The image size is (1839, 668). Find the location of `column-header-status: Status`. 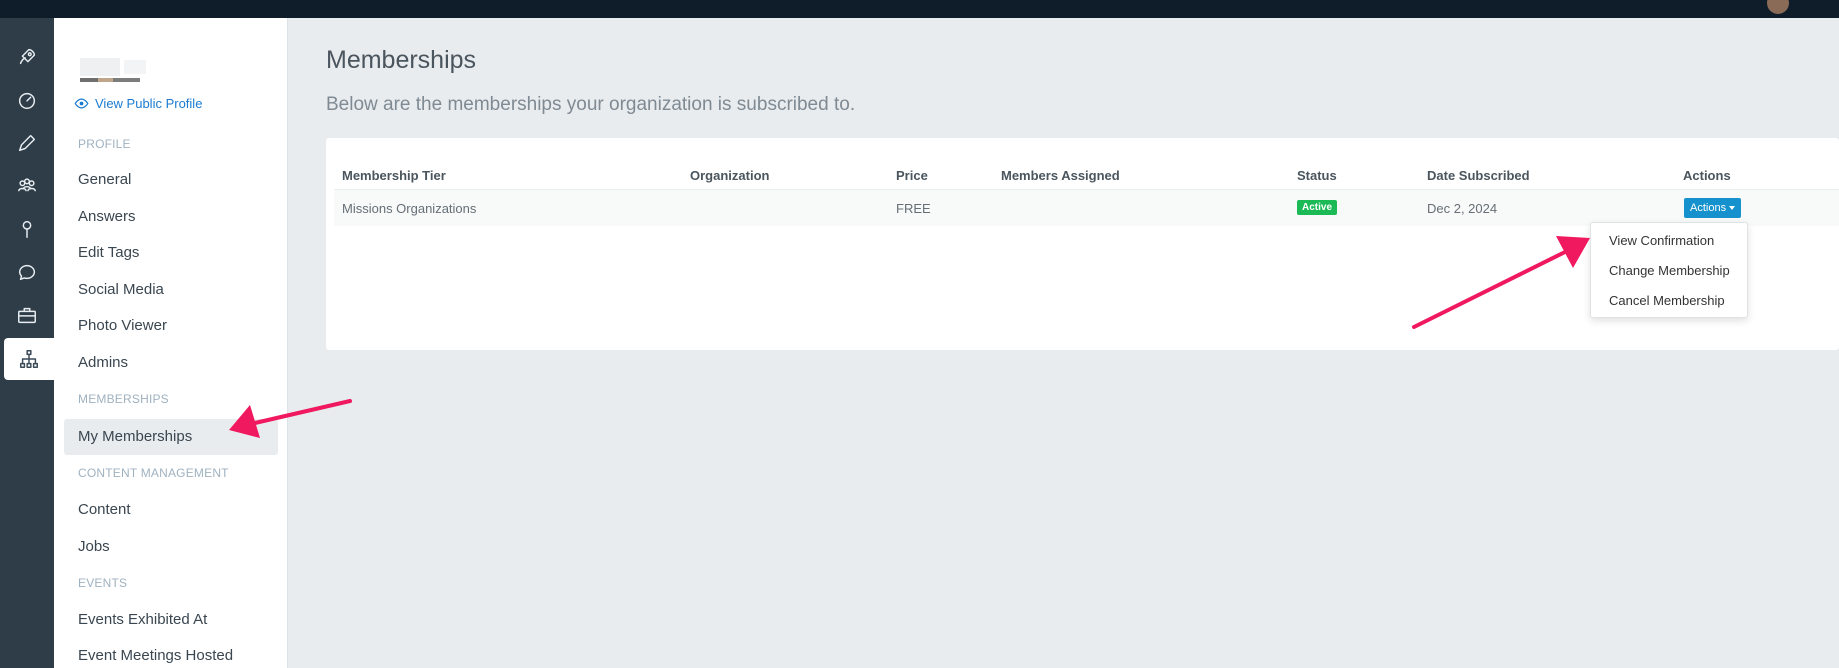

column-header-status: Status is located at coordinates (1317, 175).